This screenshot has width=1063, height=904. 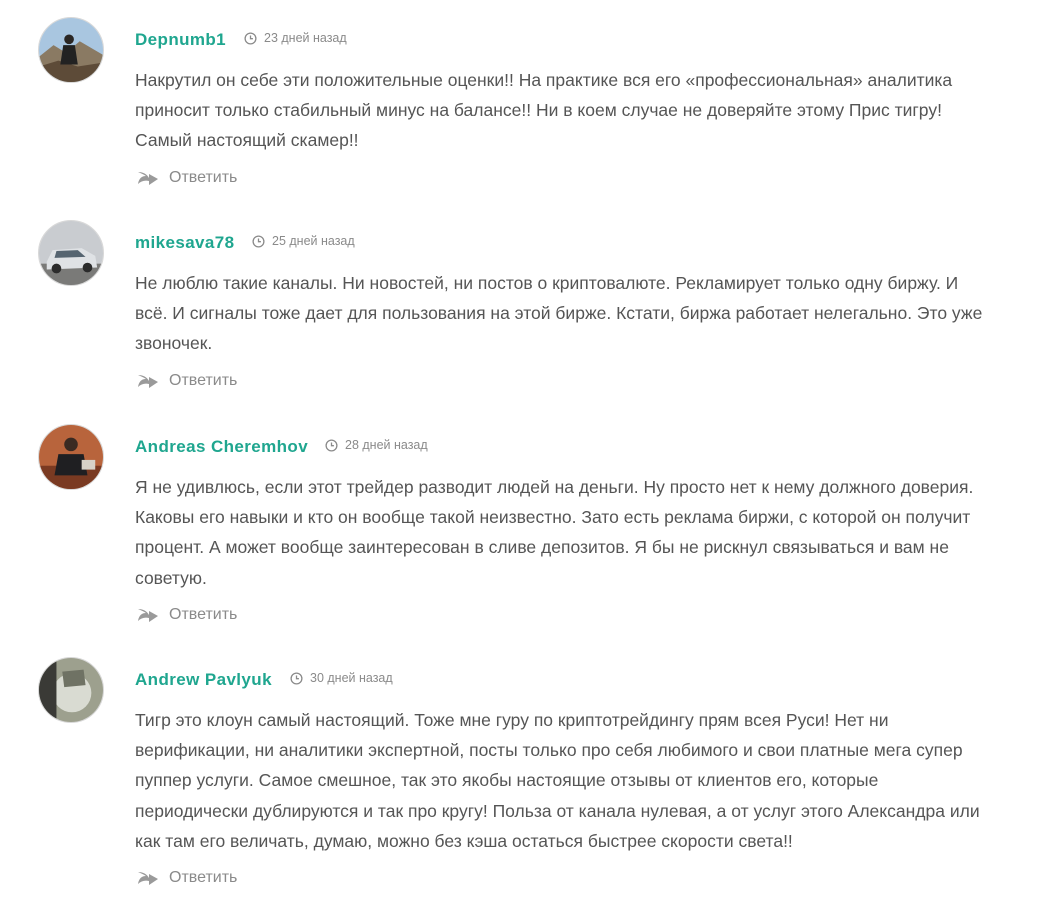 What do you see at coordinates (184, 243) in the screenshot?
I see `comment-author: mikesava78` at bounding box center [184, 243].